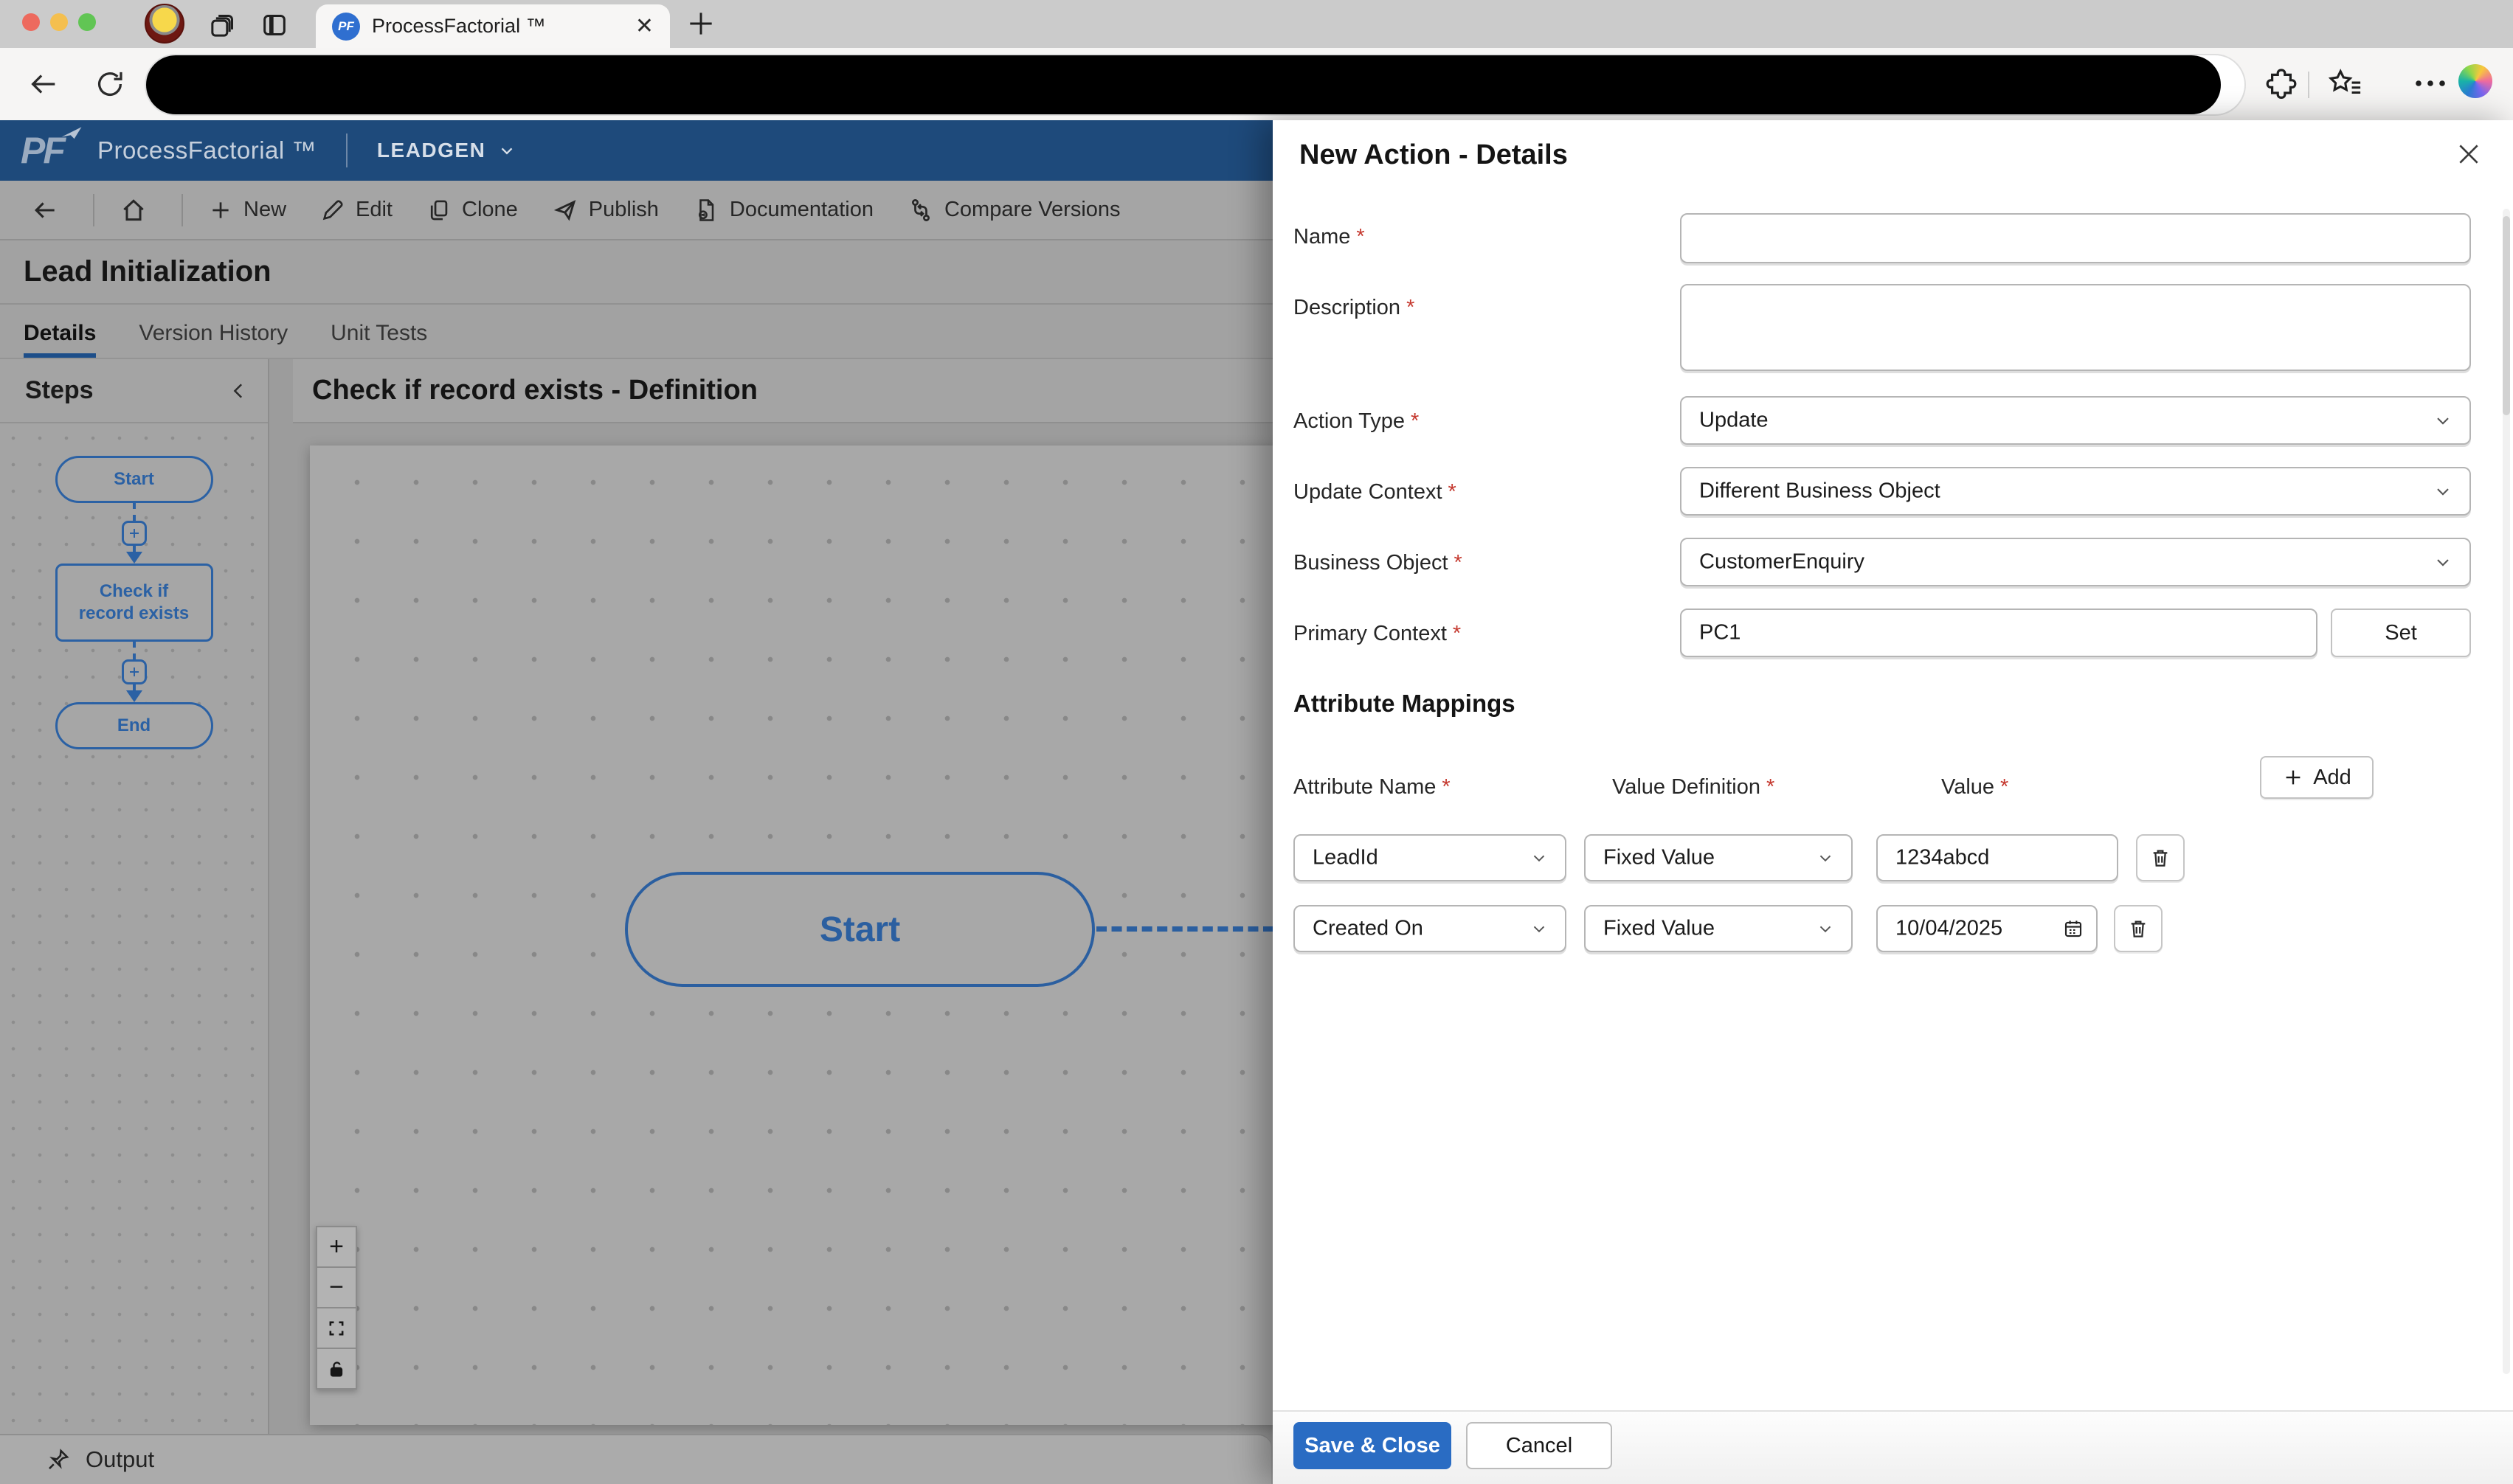 This screenshot has width=2513, height=1484. Describe the element at coordinates (1719, 928) in the screenshot. I see `mapping-row2-definition-select: Fixed Value` at that location.